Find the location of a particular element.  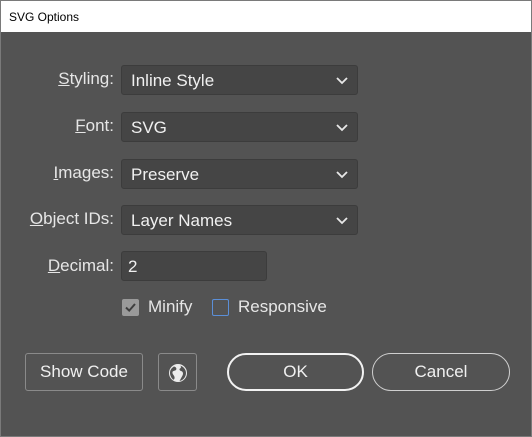

checkmark-icon is located at coordinates (130, 308).